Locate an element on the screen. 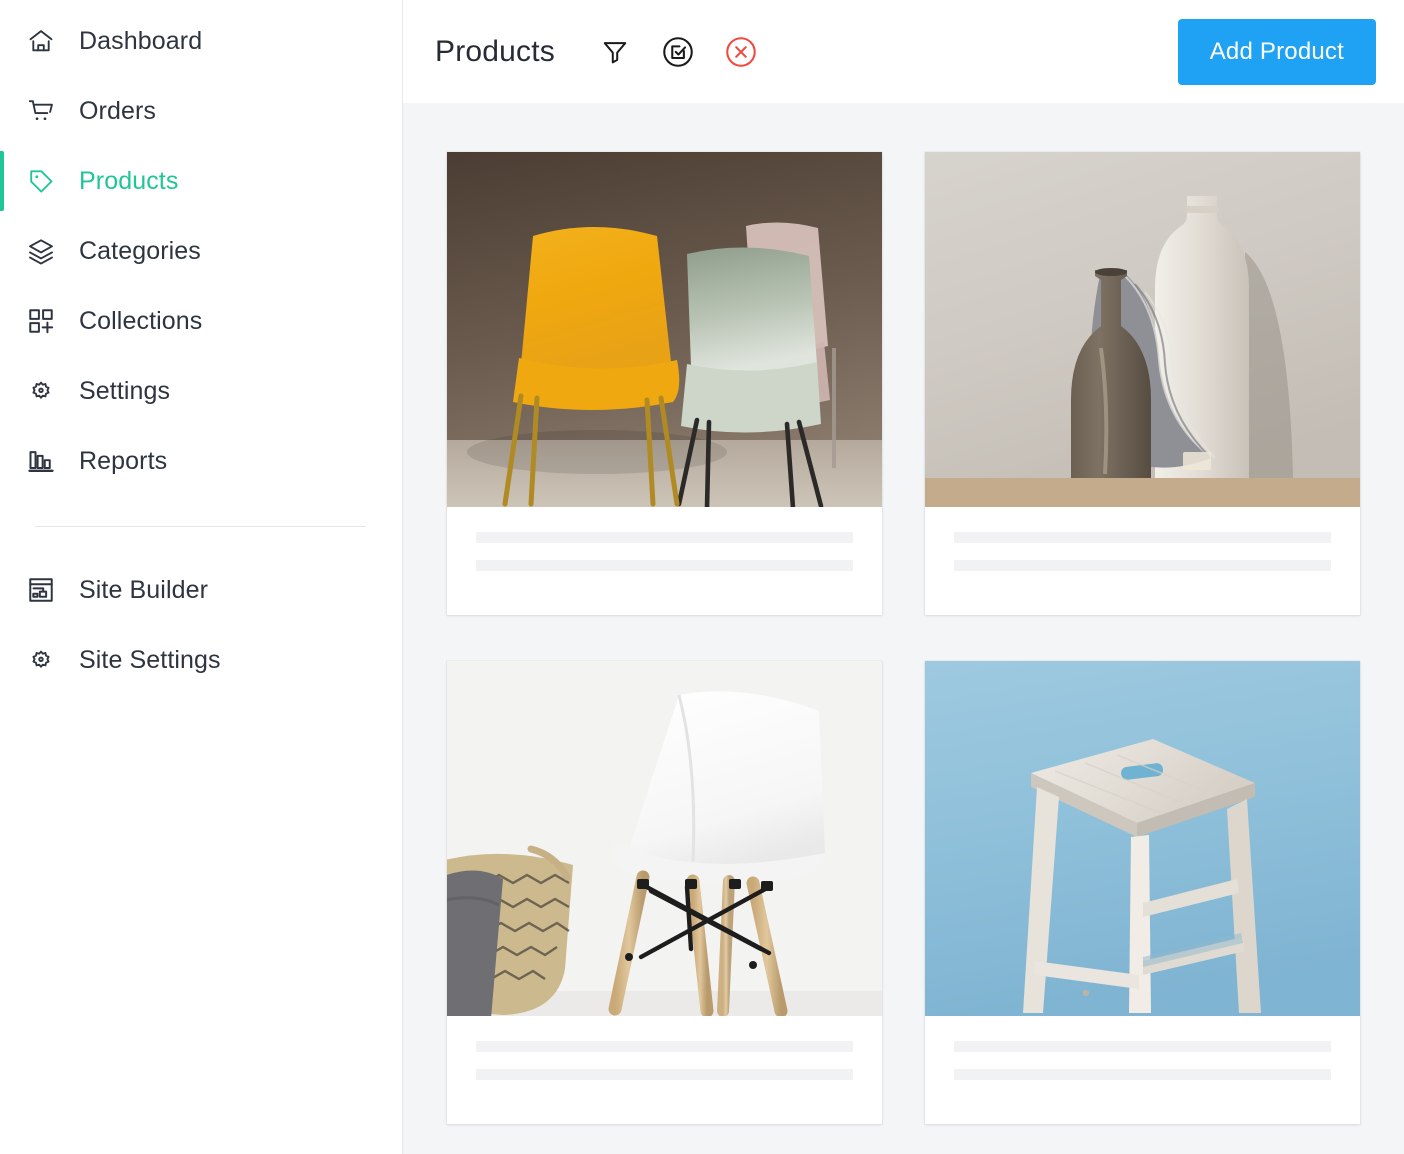  product-card-wooden-stool is located at coordinates (1142, 892).